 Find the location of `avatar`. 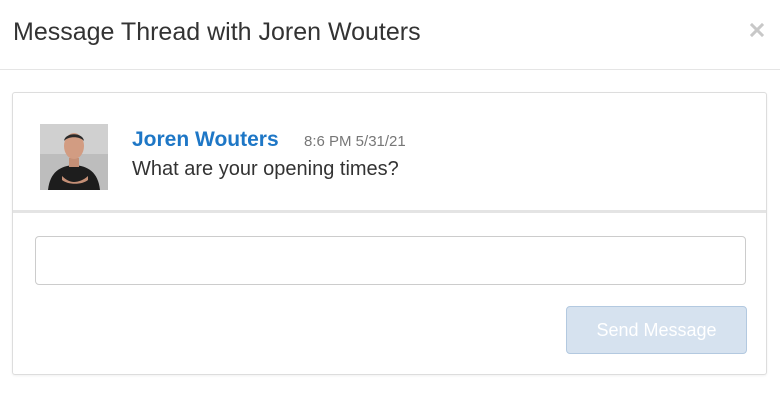

avatar is located at coordinates (74, 157).